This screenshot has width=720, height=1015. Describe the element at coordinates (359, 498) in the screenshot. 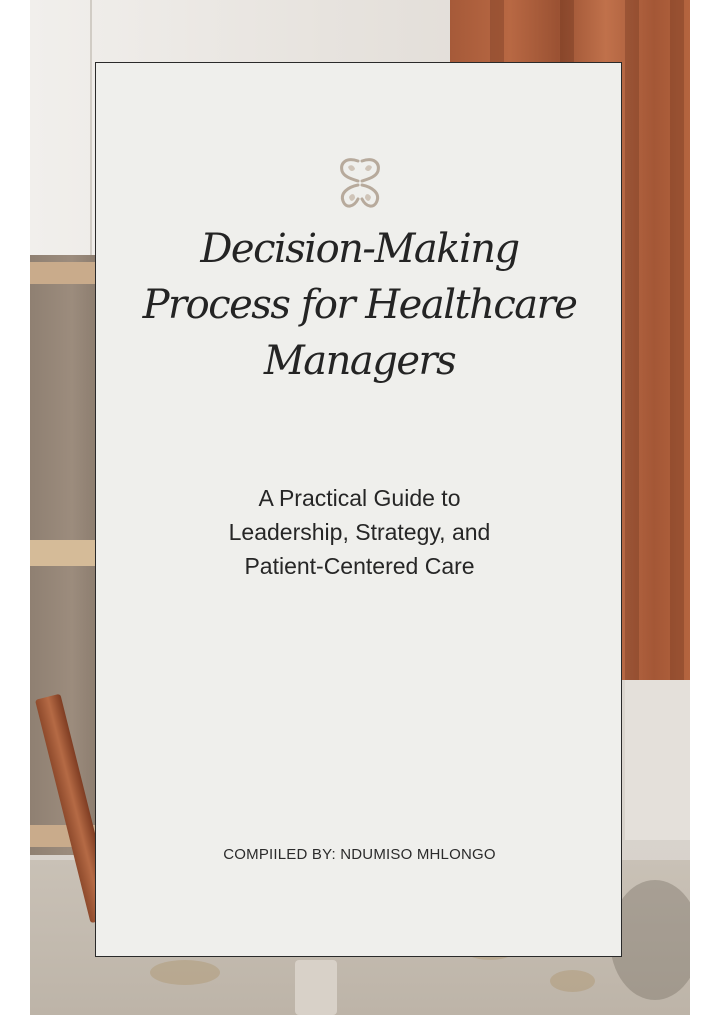

I see `subtitle-line: A Practical Guide to` at that location.